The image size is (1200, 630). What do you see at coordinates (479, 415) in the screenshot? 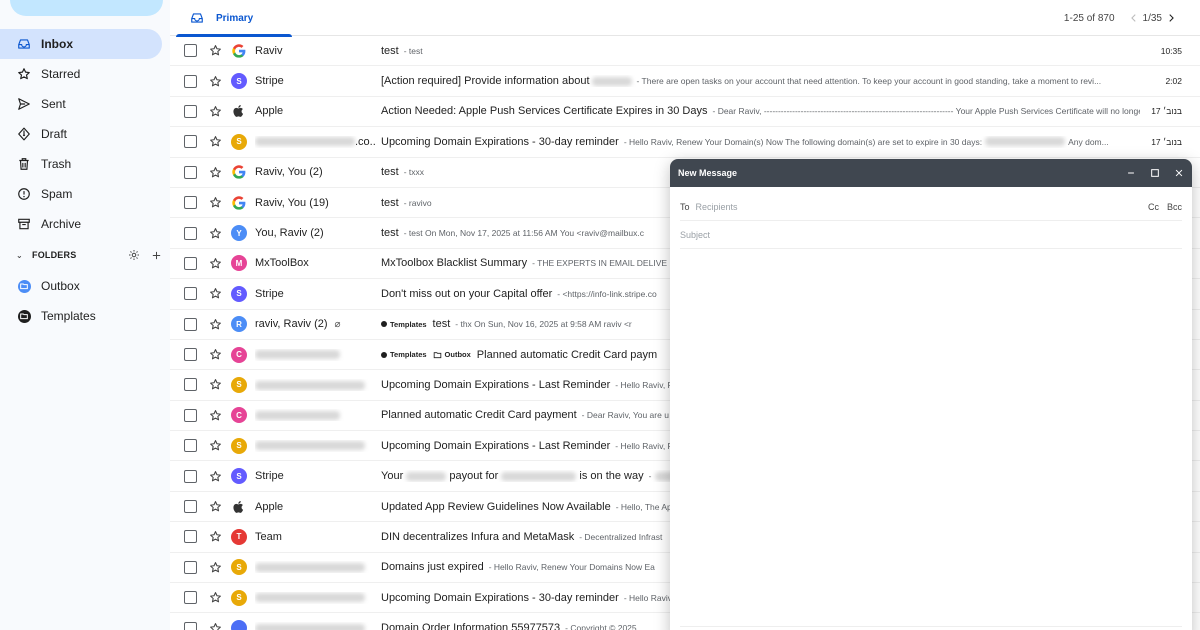
I see `subject: Planned automatic Credit Card payment` at bounding box center [479, 415].